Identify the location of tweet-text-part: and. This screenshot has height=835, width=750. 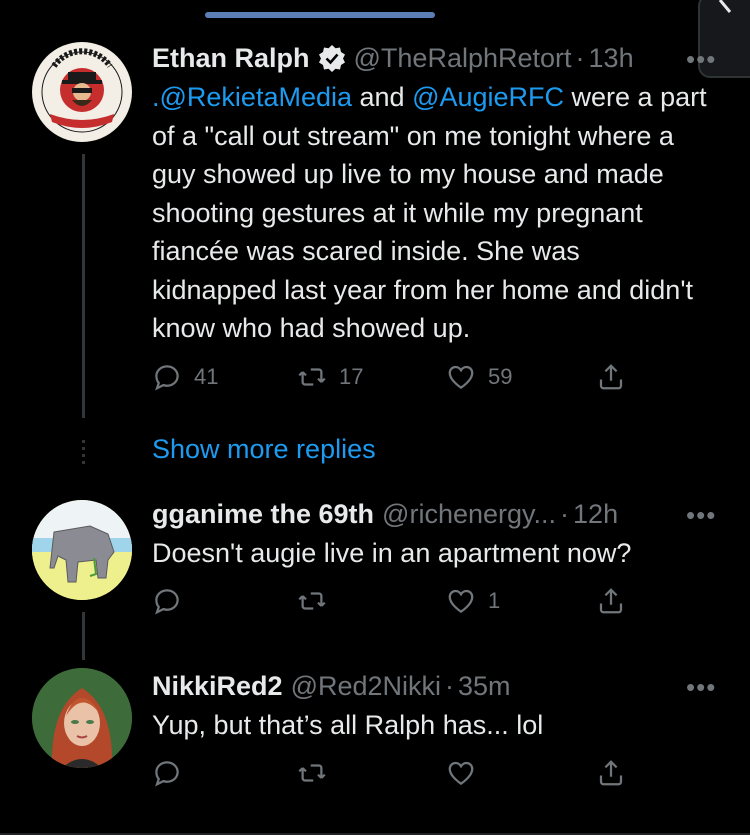
(382, 97).